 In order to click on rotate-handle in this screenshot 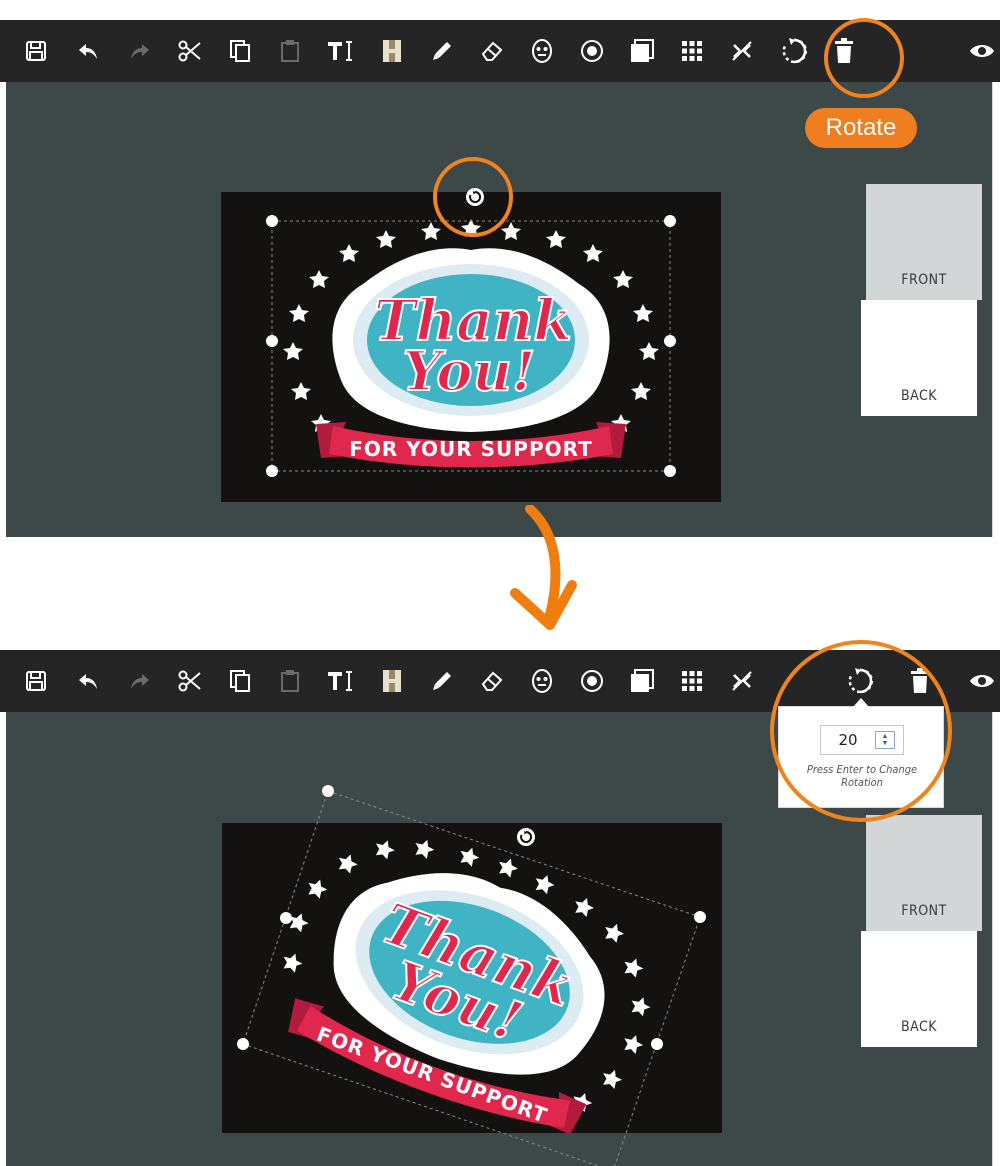, I will do `click(526, 837)`.